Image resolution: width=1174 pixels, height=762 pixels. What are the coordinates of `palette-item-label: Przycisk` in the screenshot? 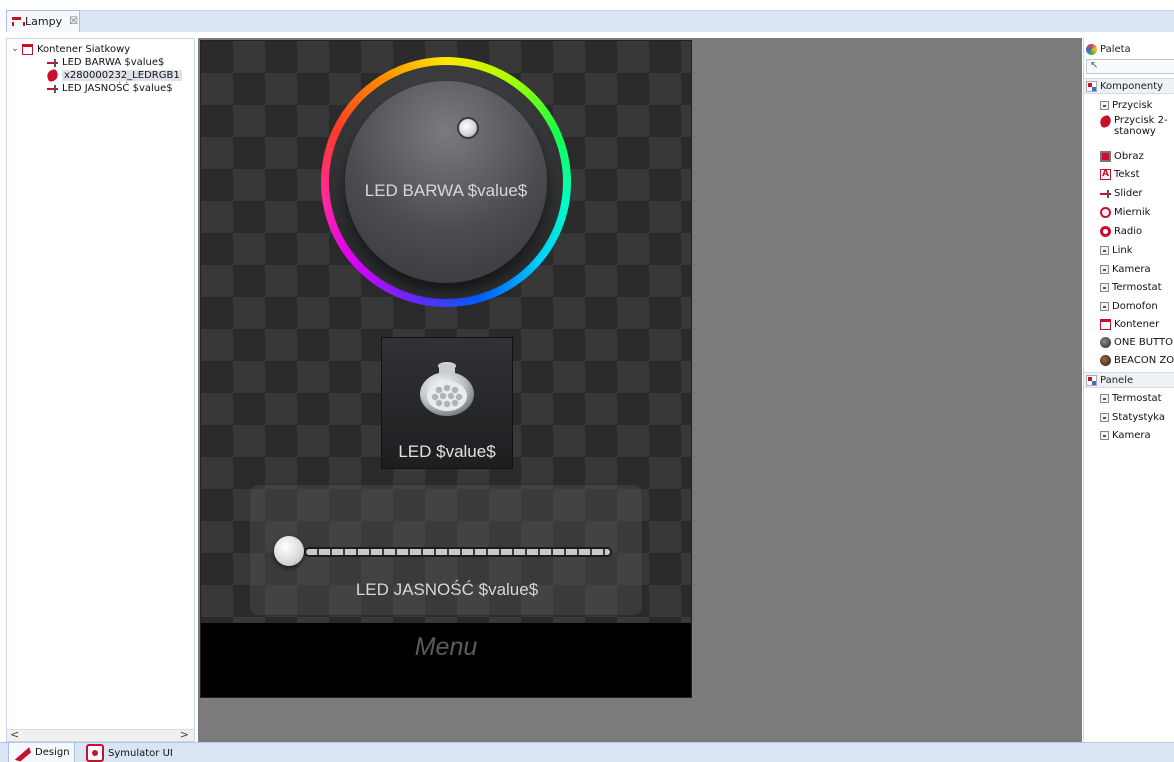 It's located at (1132, 105).